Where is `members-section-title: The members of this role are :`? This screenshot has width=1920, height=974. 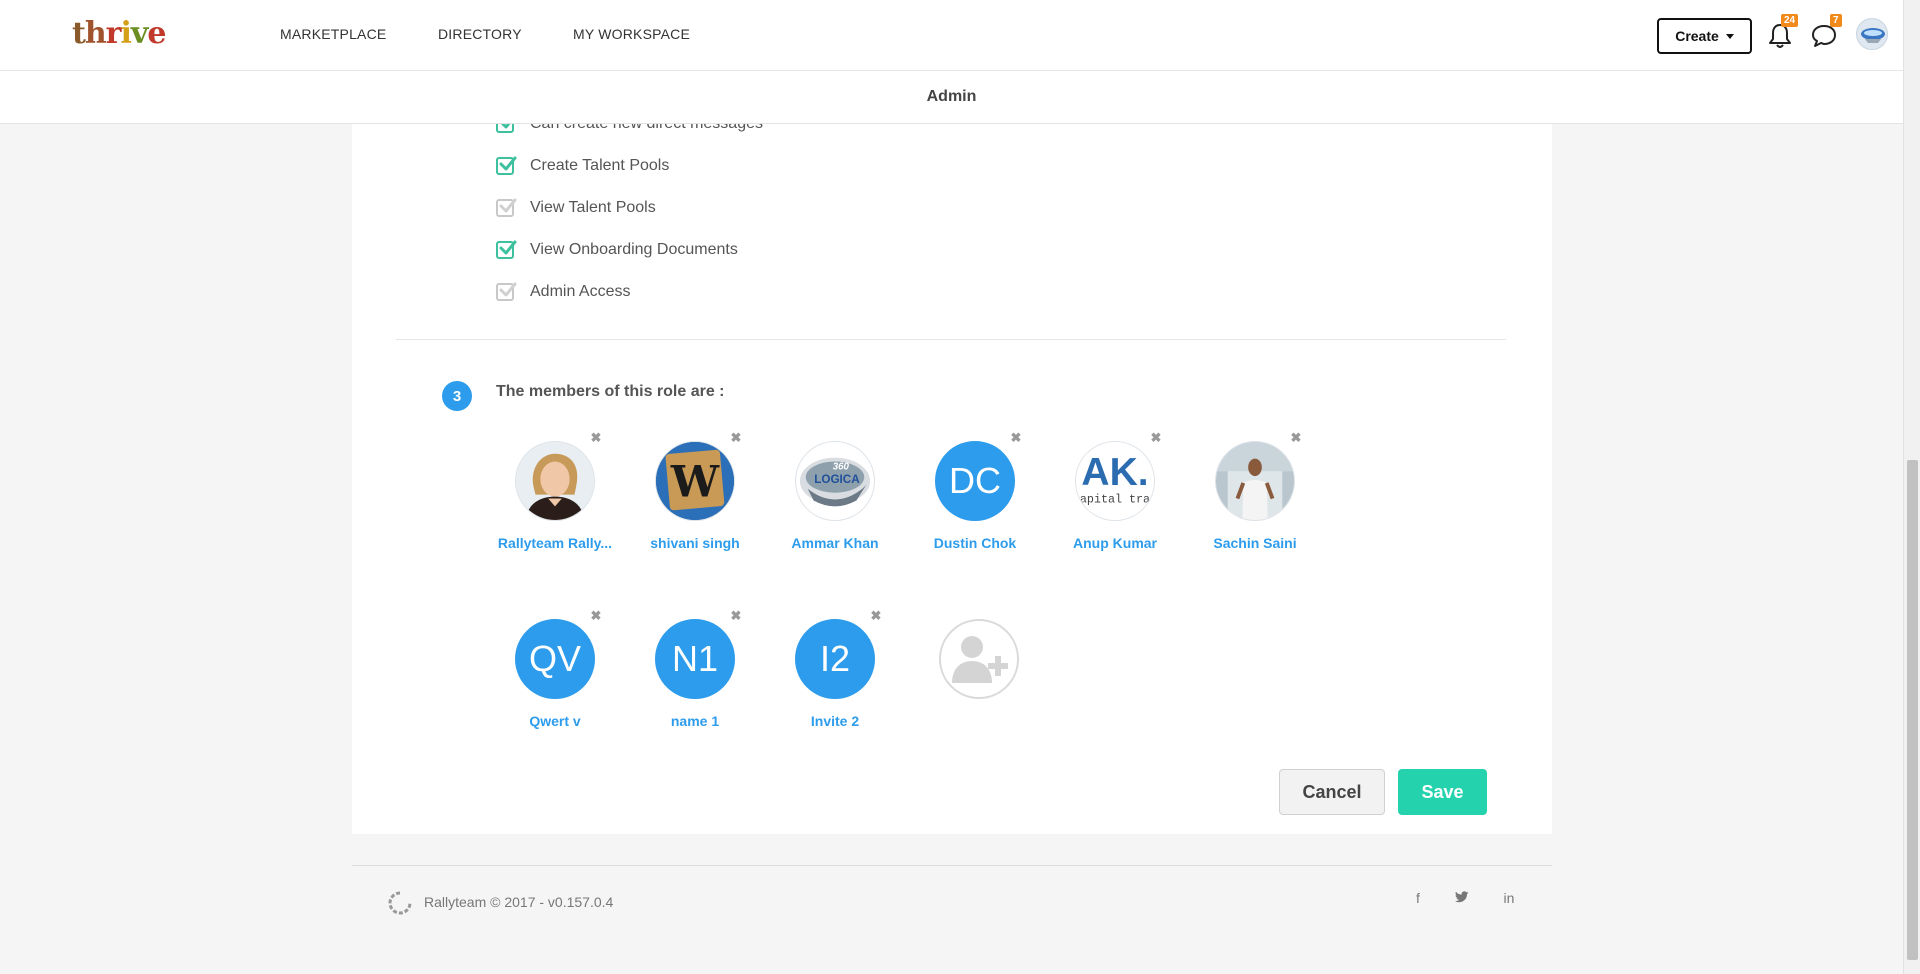
members-section-title: The members of this role are : is located at coordinates (610, 391).